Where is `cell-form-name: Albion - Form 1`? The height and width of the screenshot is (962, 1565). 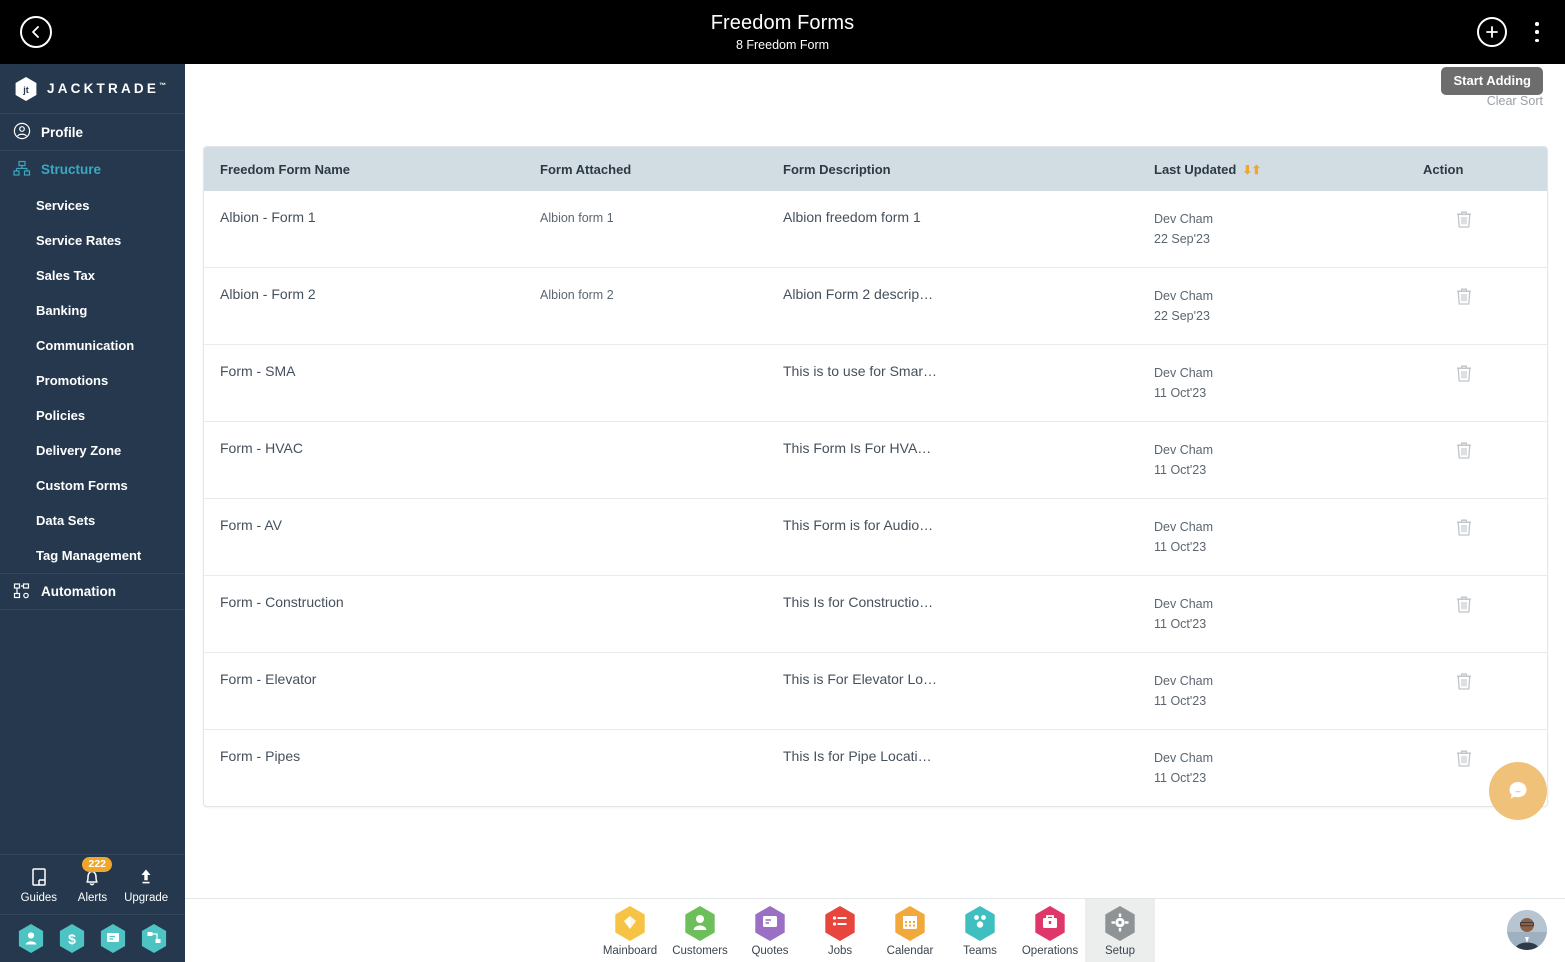 cell-form-name: Albion - Form 1 is located at coordinates (364, 229).